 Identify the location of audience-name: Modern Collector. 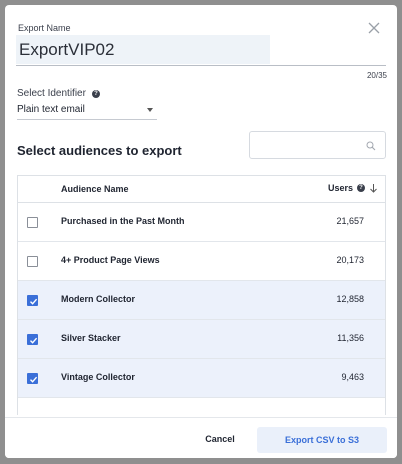
(98, 299).